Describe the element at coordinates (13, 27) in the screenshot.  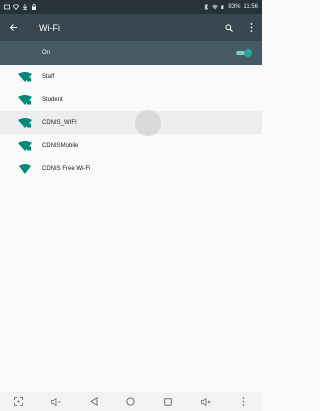
I see `back-arrow-icon` at that location.